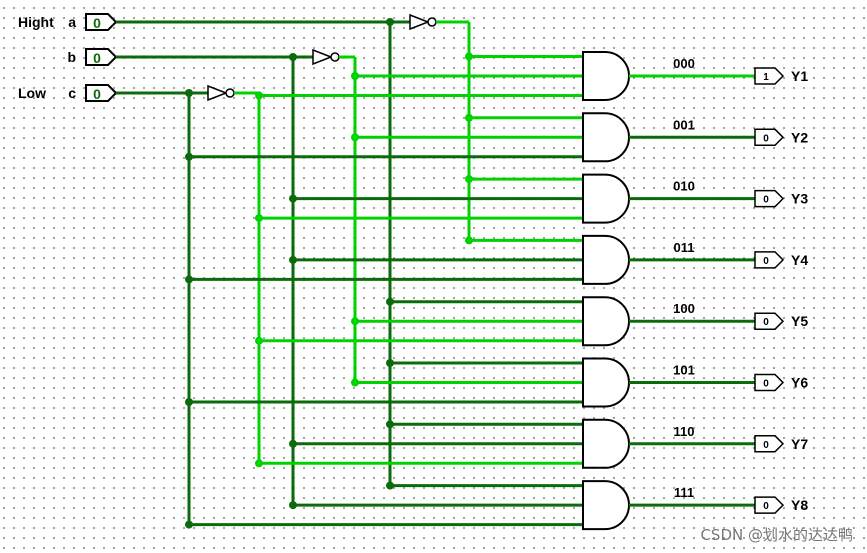 This screenshot has height=553, width=867. I want to click on output-code-label: 010, so click(684, 186).